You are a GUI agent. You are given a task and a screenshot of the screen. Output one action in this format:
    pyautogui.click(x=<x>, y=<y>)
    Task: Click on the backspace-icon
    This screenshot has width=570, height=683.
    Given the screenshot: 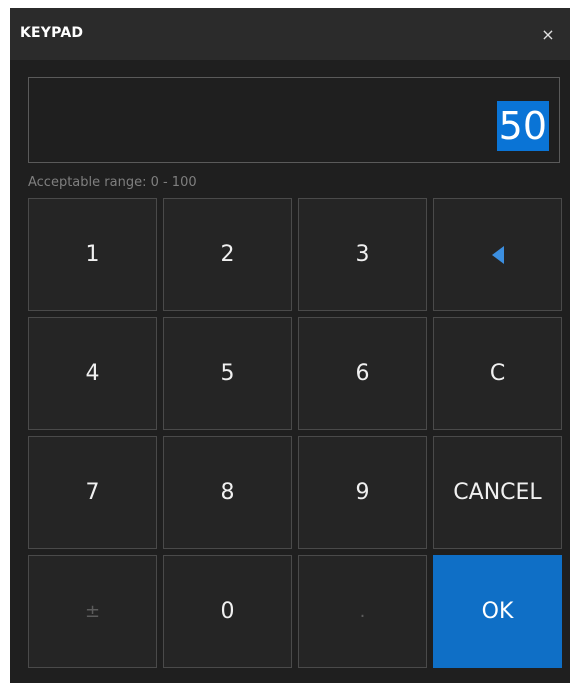 What is the action you would take?
    pyautogui.click(x=497, y=254)
    